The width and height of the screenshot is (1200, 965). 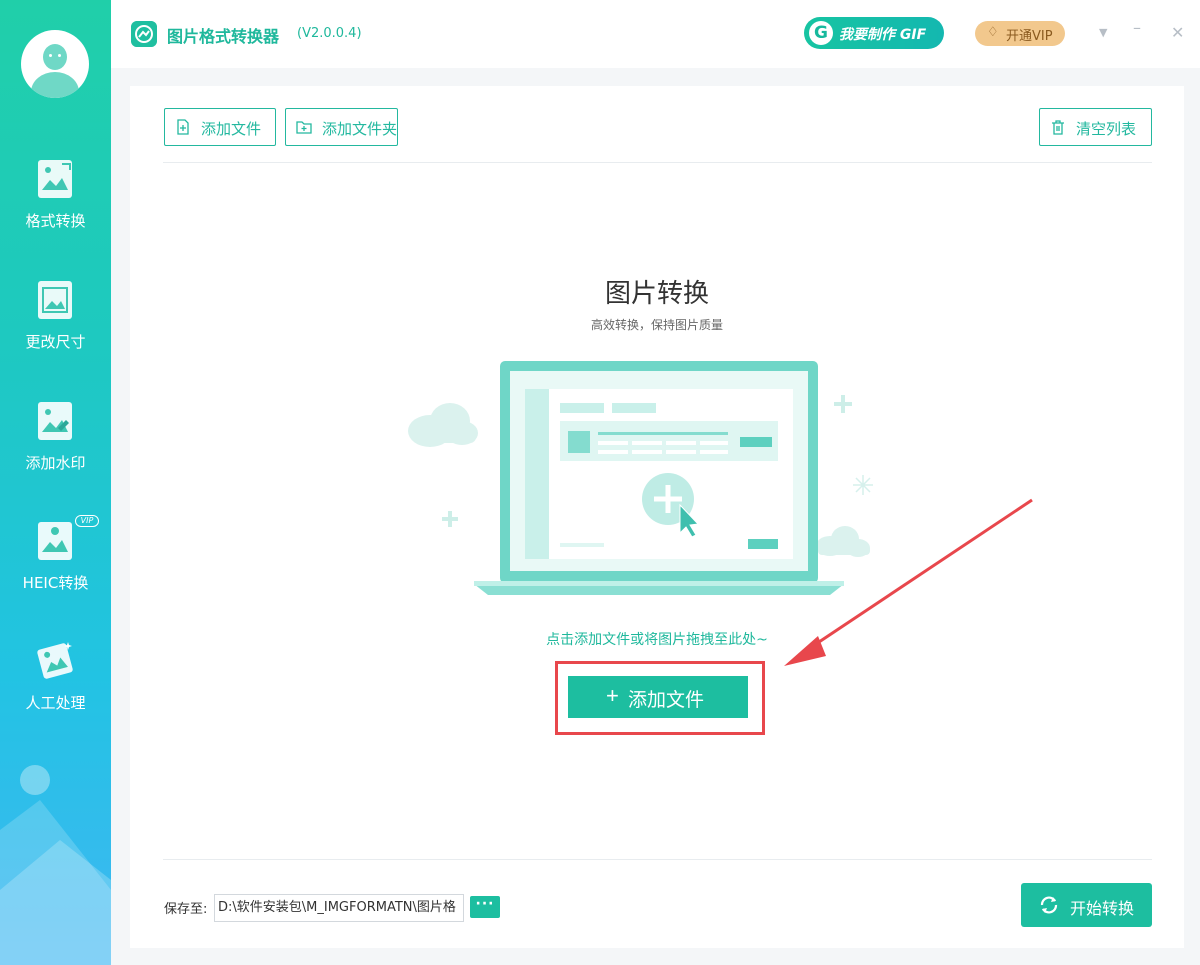 What do you see at coordinates (55, 208) in the screenshot?
I see `sidebar-item-format-convert: 格式转换` at bounding box center [55, 208].